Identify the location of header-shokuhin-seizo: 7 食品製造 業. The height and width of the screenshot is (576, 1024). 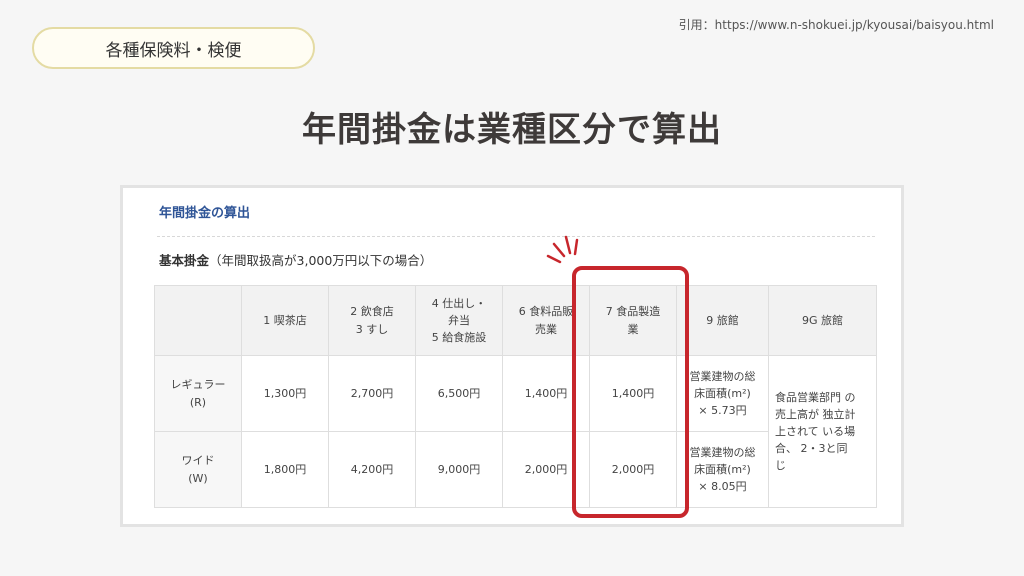
(633, 320).